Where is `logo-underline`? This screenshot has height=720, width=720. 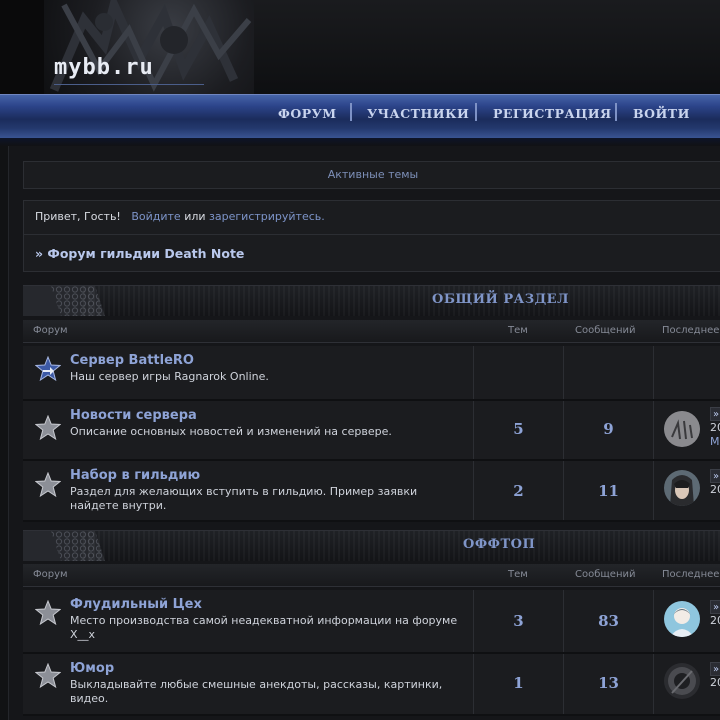 logo-underline is located at coordinates (129, 84).